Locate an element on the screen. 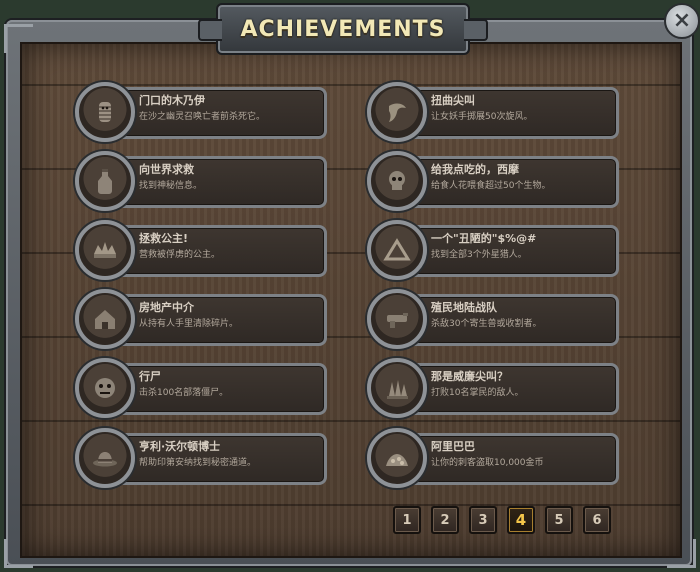  title-plate: ACHIEVEMENTS is located at coordinates (343, 29).